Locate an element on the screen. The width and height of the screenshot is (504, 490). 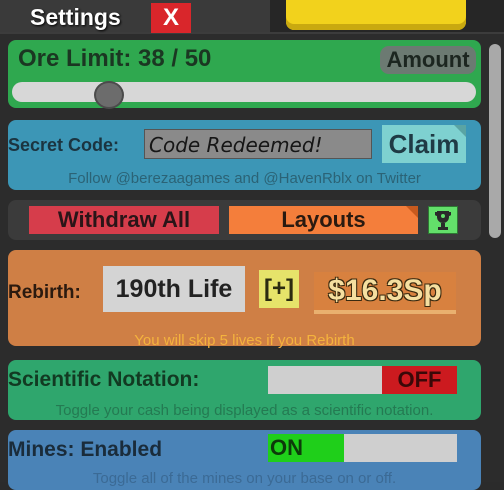
ore-limit-label: Ore Limit: 38 / 50 is located at coordinates (115, 58).